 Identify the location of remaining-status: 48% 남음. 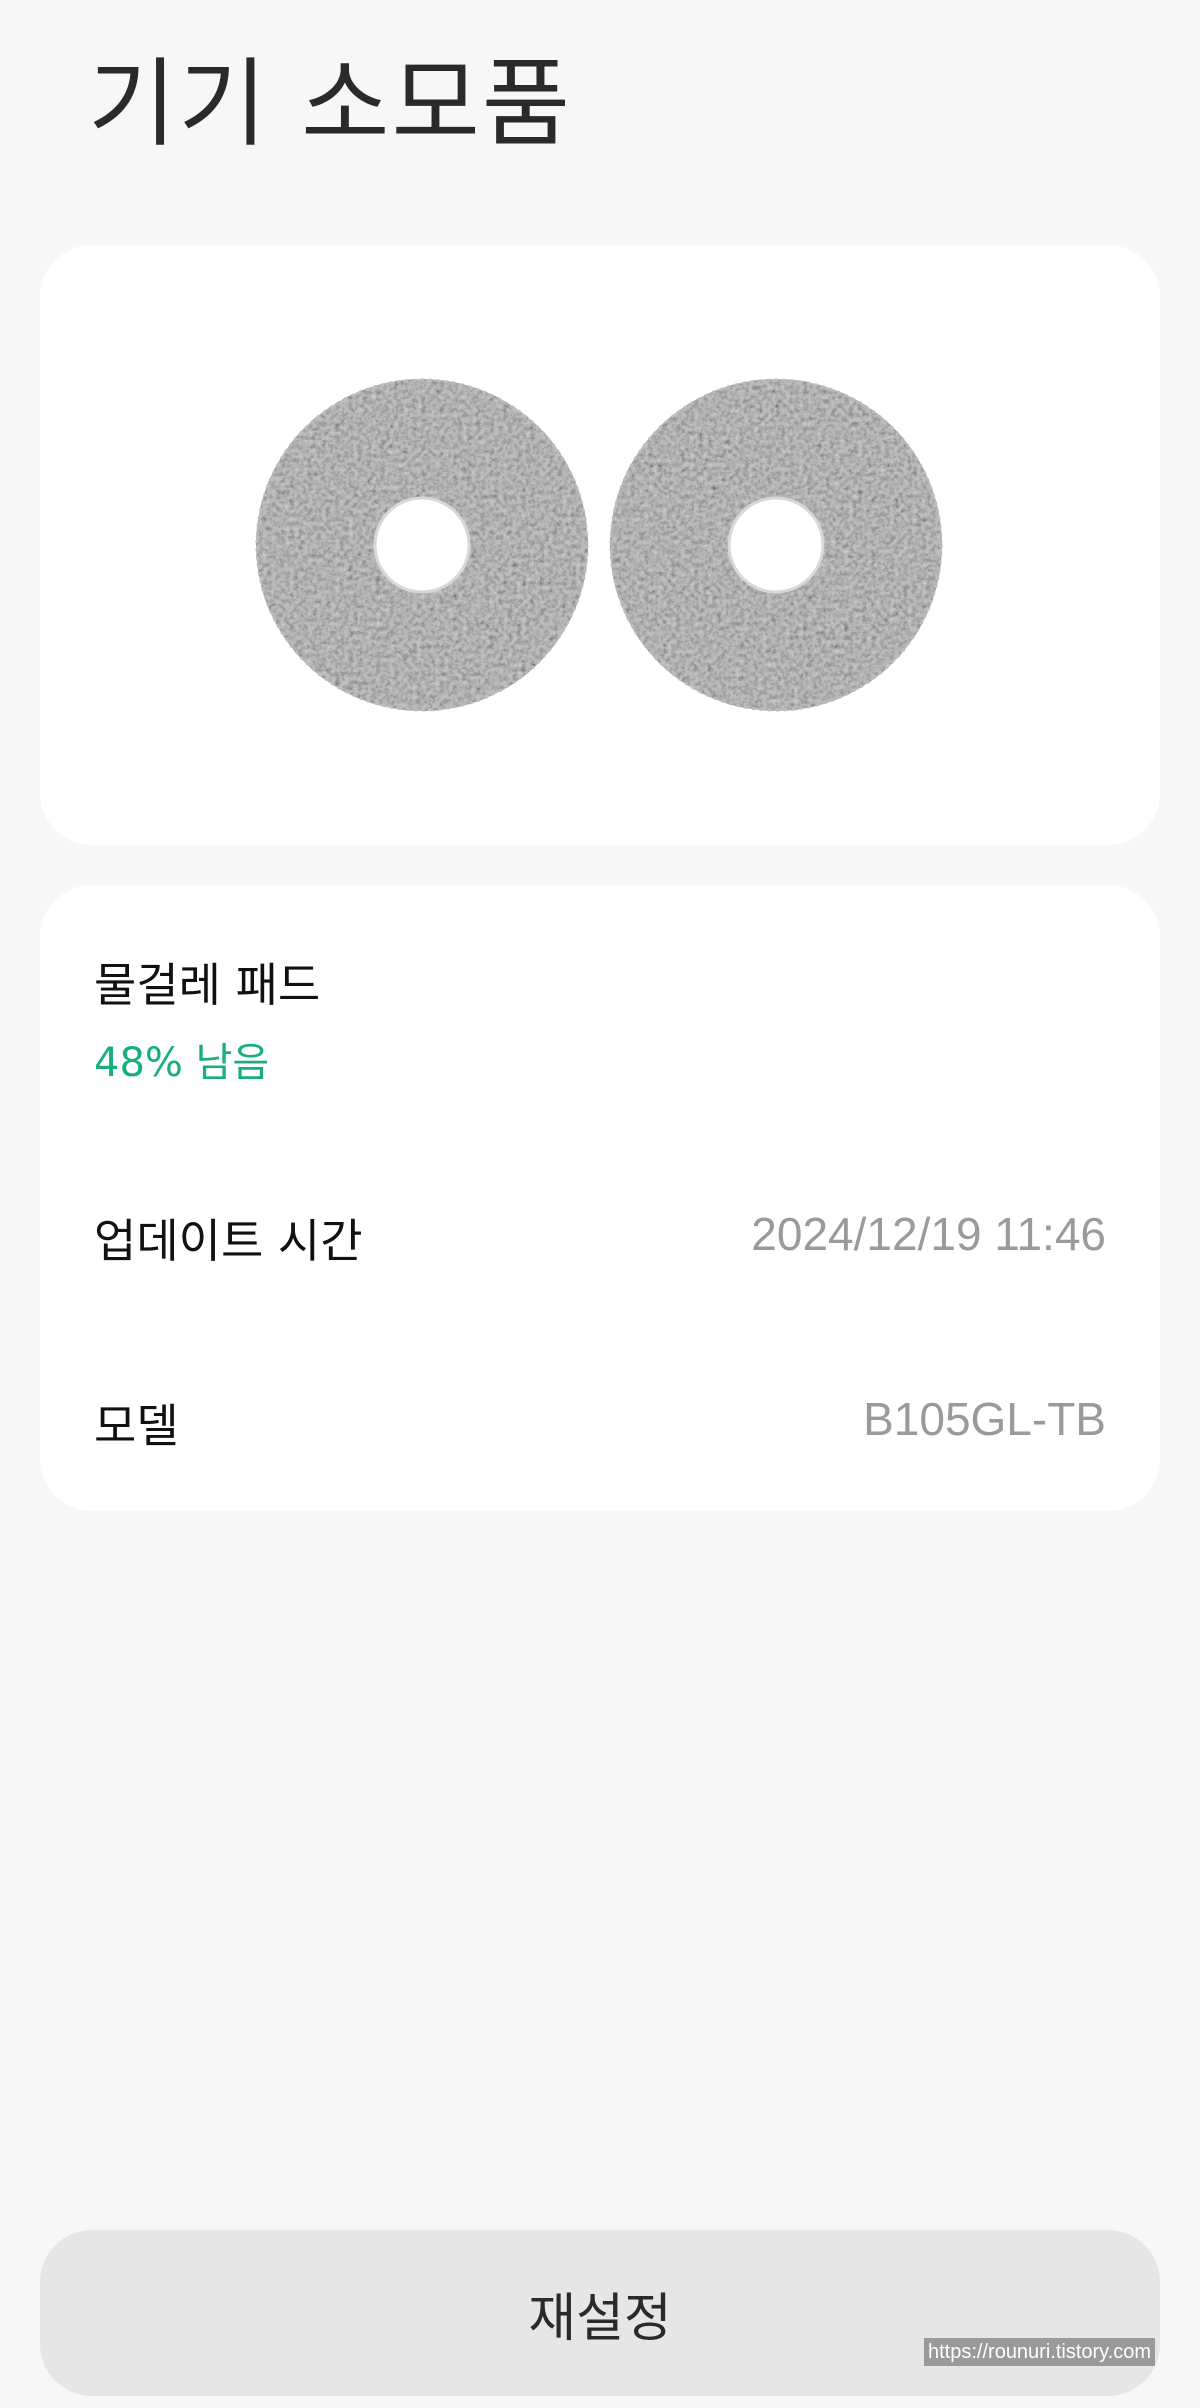
(182, 1063).